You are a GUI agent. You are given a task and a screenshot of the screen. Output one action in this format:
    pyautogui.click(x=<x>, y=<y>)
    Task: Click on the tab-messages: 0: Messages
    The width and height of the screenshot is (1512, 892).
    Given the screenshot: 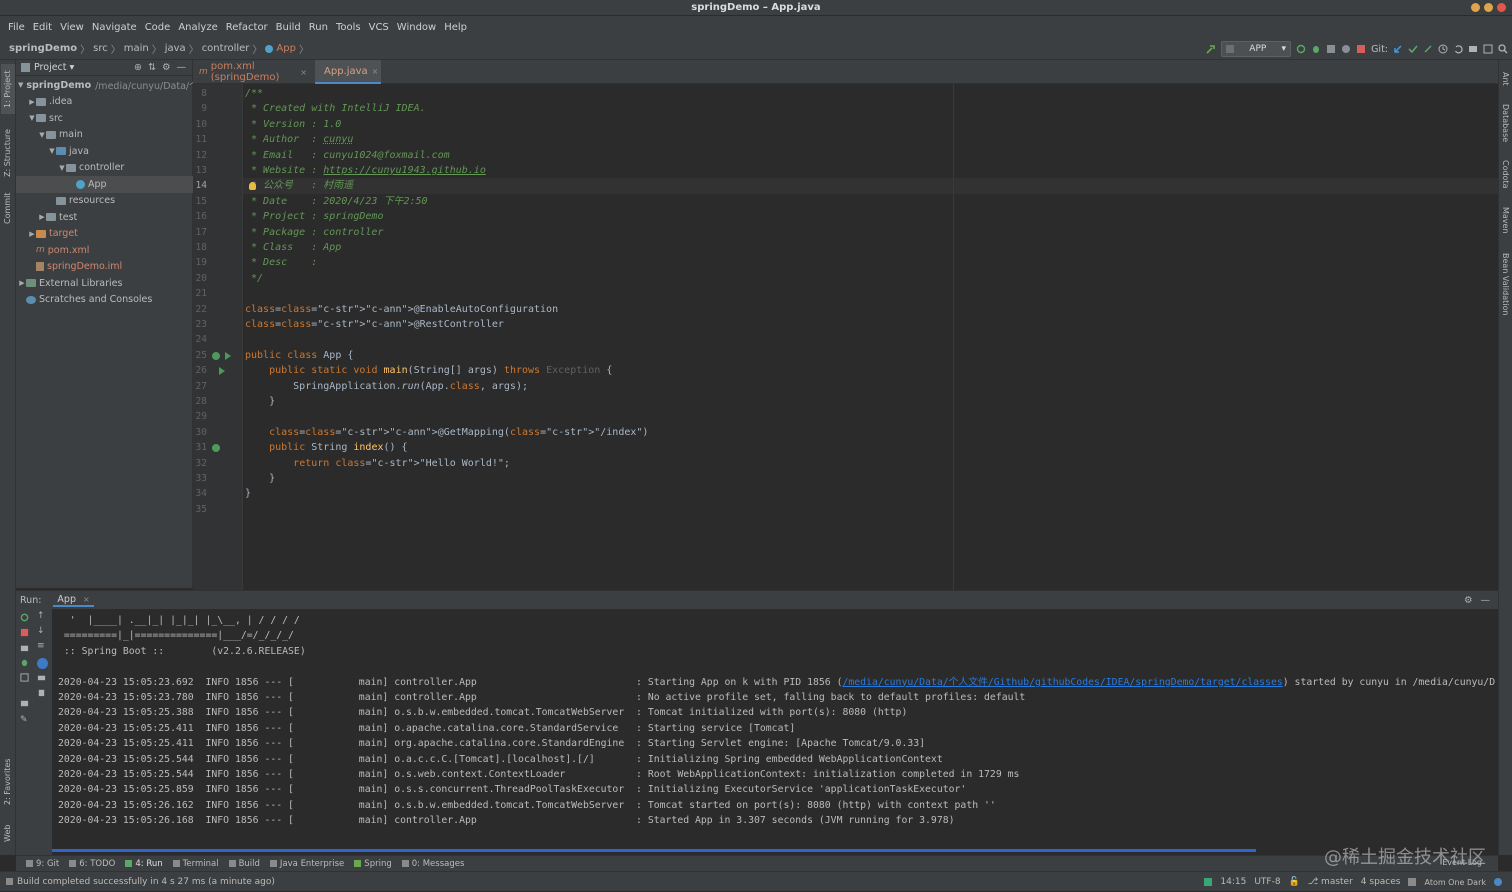 What is the action you would take?
    pyautogui.click(x=432, y=864)
    